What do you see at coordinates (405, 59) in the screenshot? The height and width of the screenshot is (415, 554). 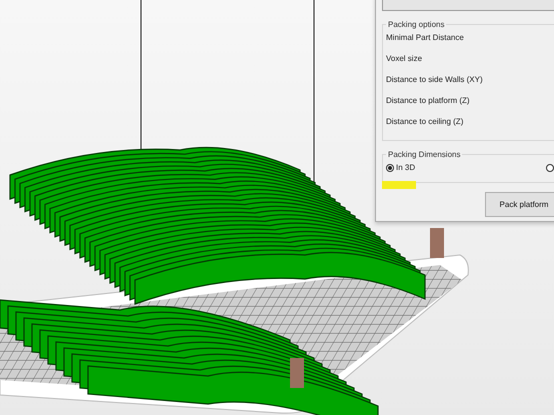 I see `option-label: Voxel size` at bounding box center [405, 59].